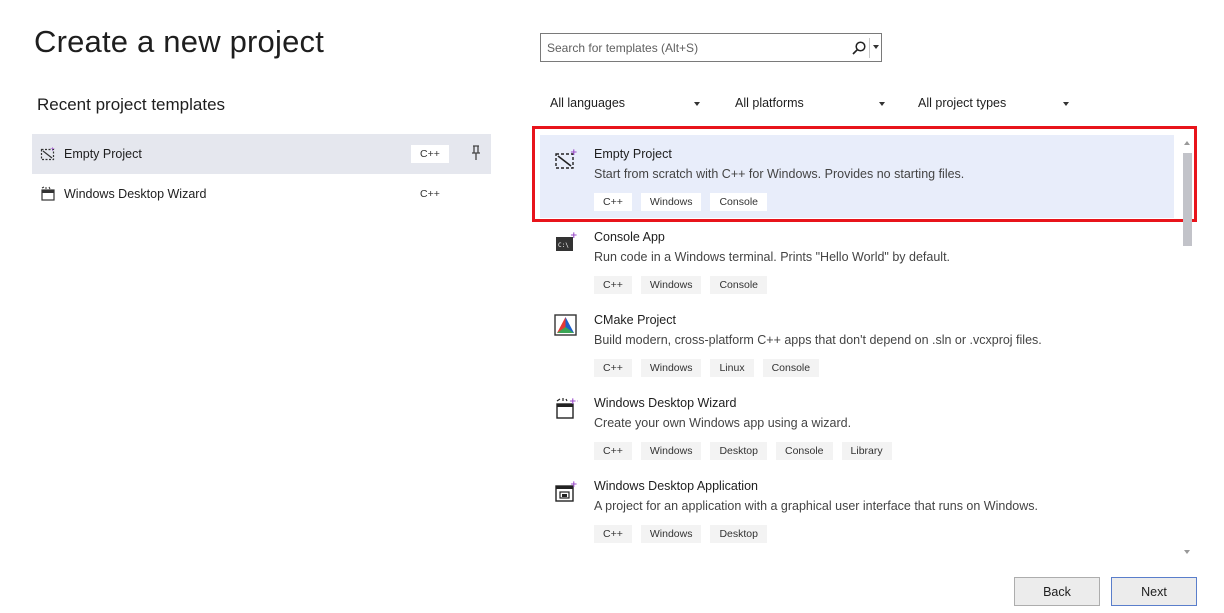 The height and width of the screenshot is (613, 1224). Describe the element at coordinates (1154, 591) in the screenshot. I see `next-button: Next` at that location.